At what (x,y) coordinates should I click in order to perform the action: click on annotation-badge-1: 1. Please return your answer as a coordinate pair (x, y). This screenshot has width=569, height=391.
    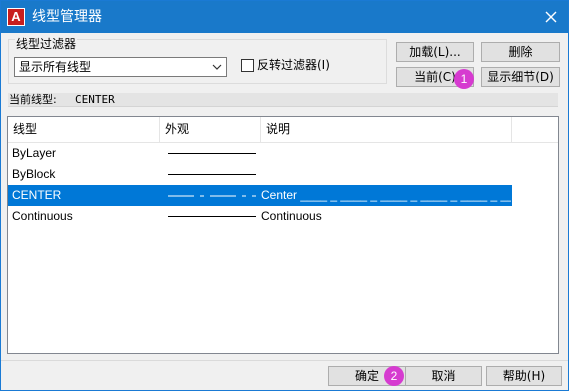
    Looking at the image, I should click on (464, 79).